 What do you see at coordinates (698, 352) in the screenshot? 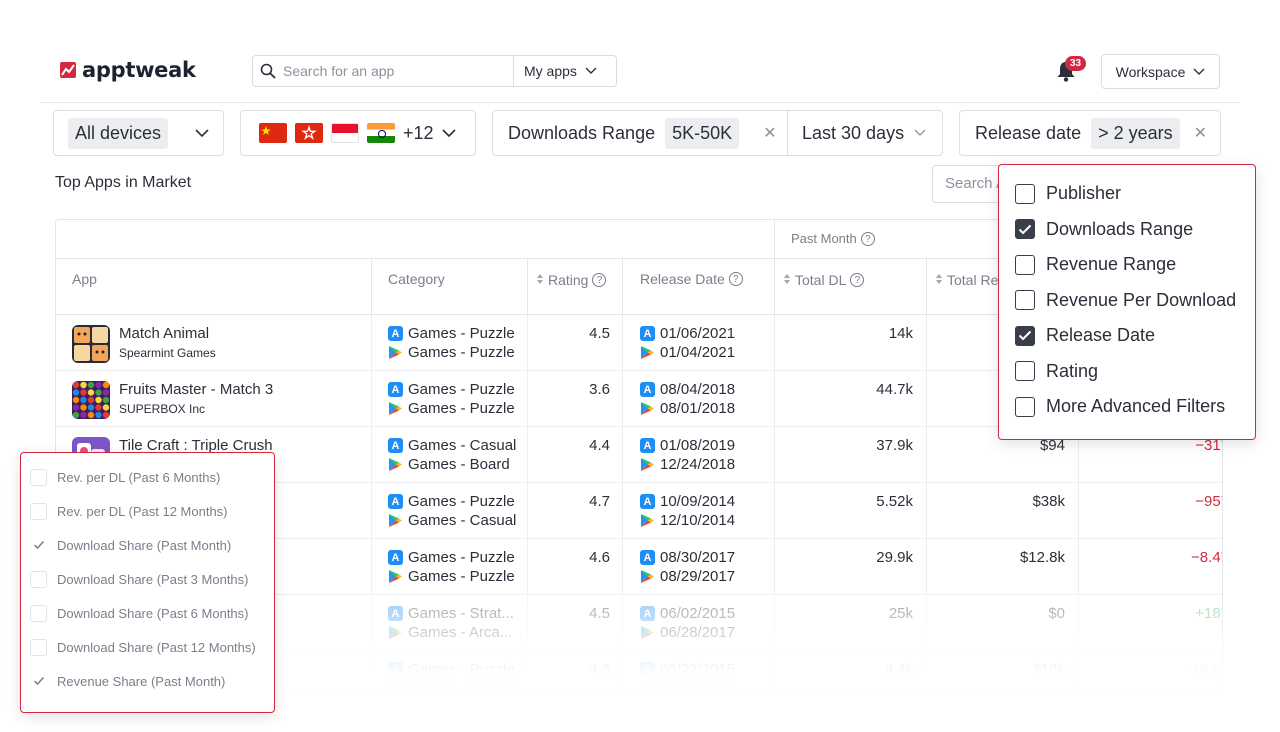
I see `play-release-text: 01/04/2021` at bounding box center [698, 352].